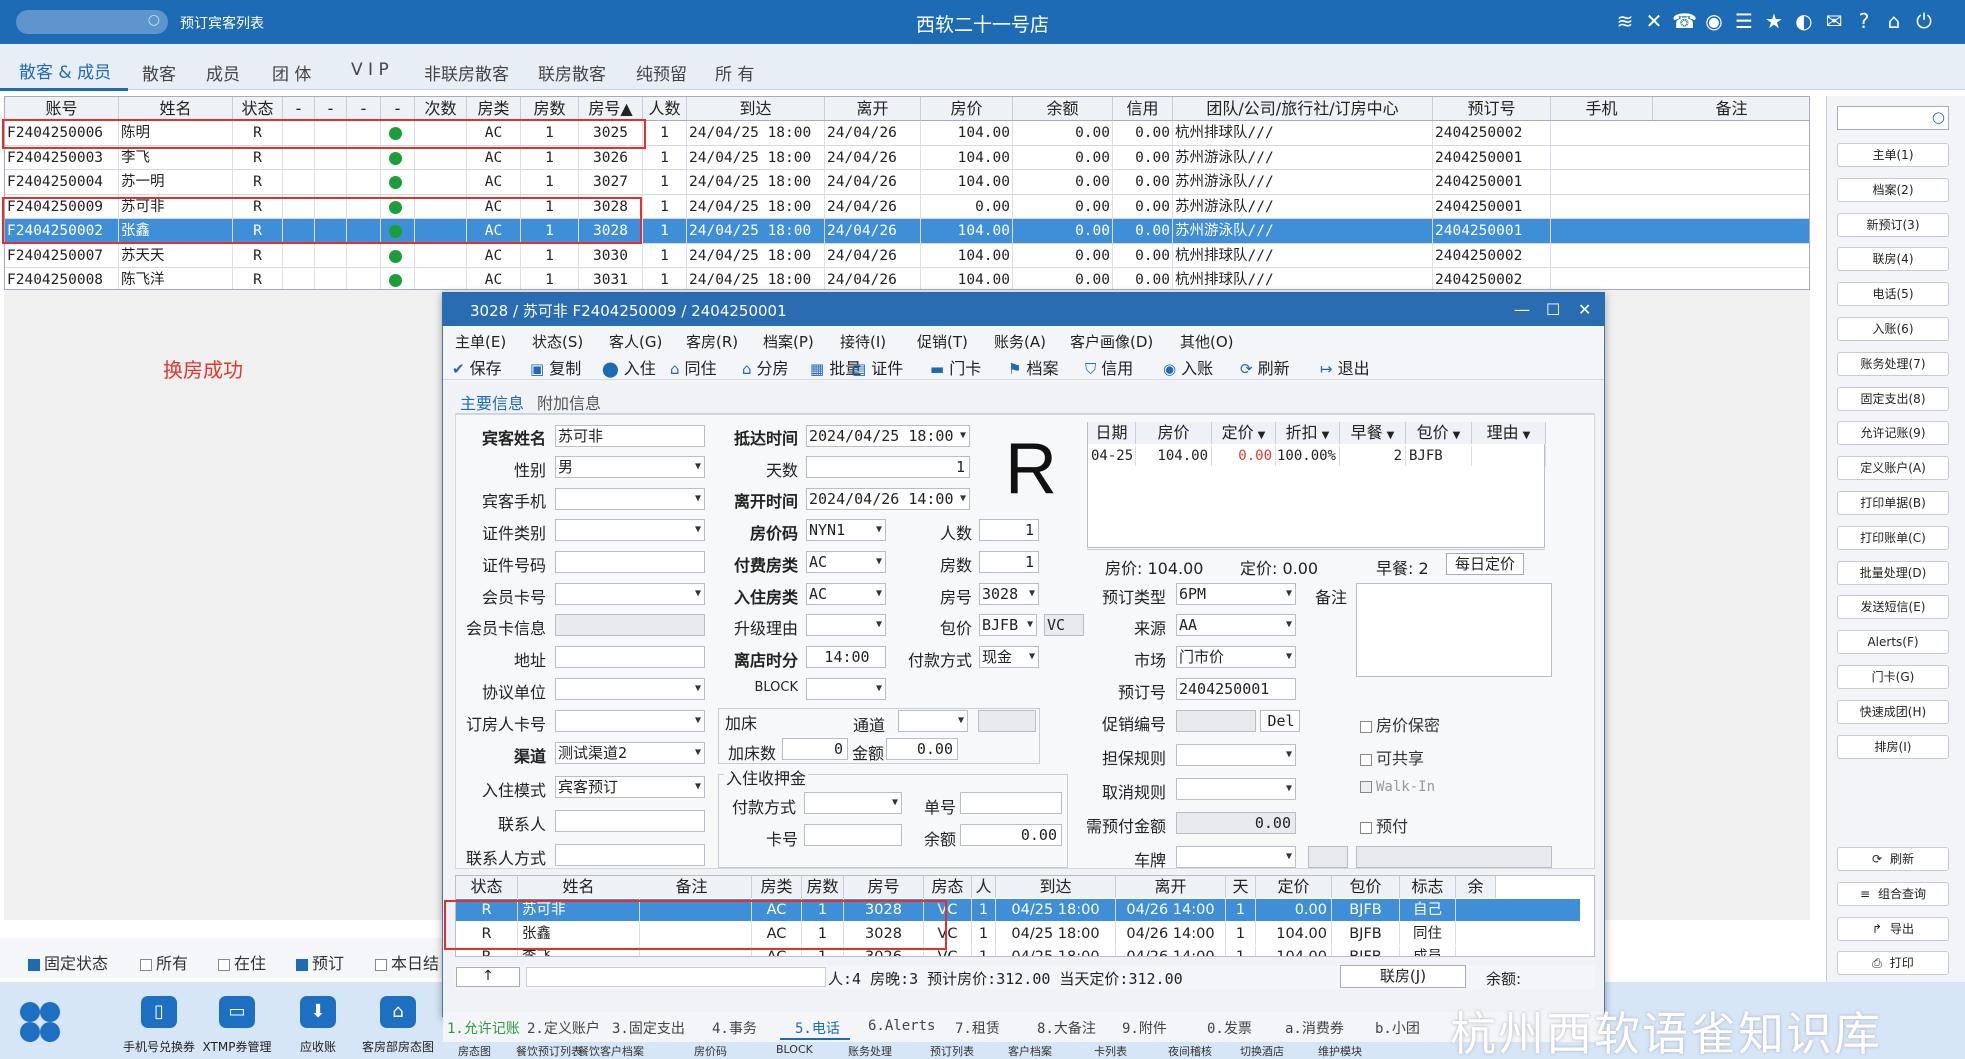  What do you see at coordinates (488, 977) in the screenshot?
I see `sort-up-icon: ↑` at bounding box center [488, 977].